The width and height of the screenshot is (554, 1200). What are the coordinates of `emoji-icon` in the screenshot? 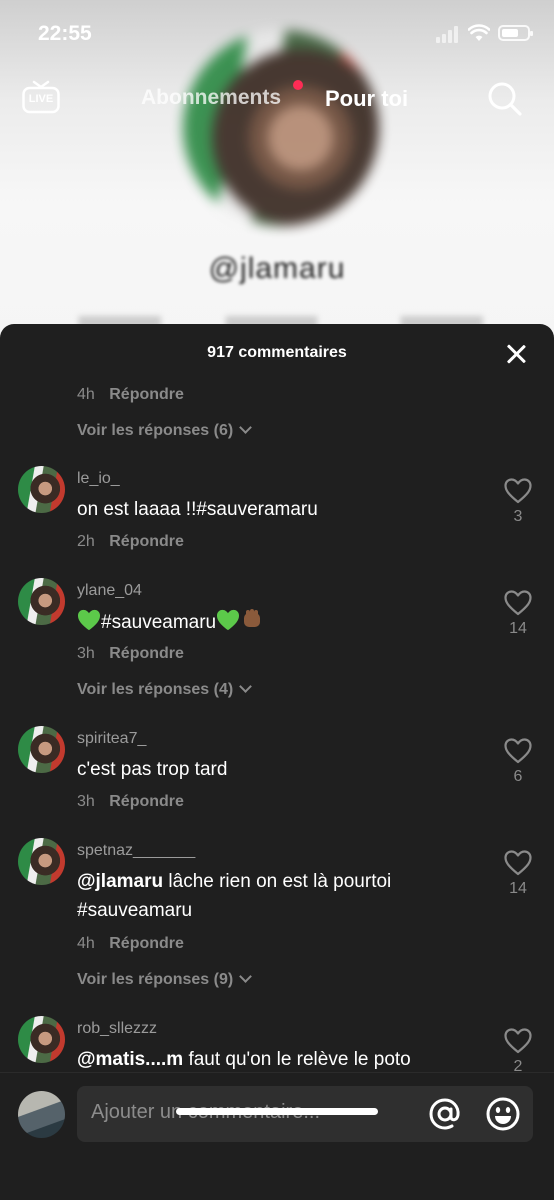 It's located at (503, 1114).